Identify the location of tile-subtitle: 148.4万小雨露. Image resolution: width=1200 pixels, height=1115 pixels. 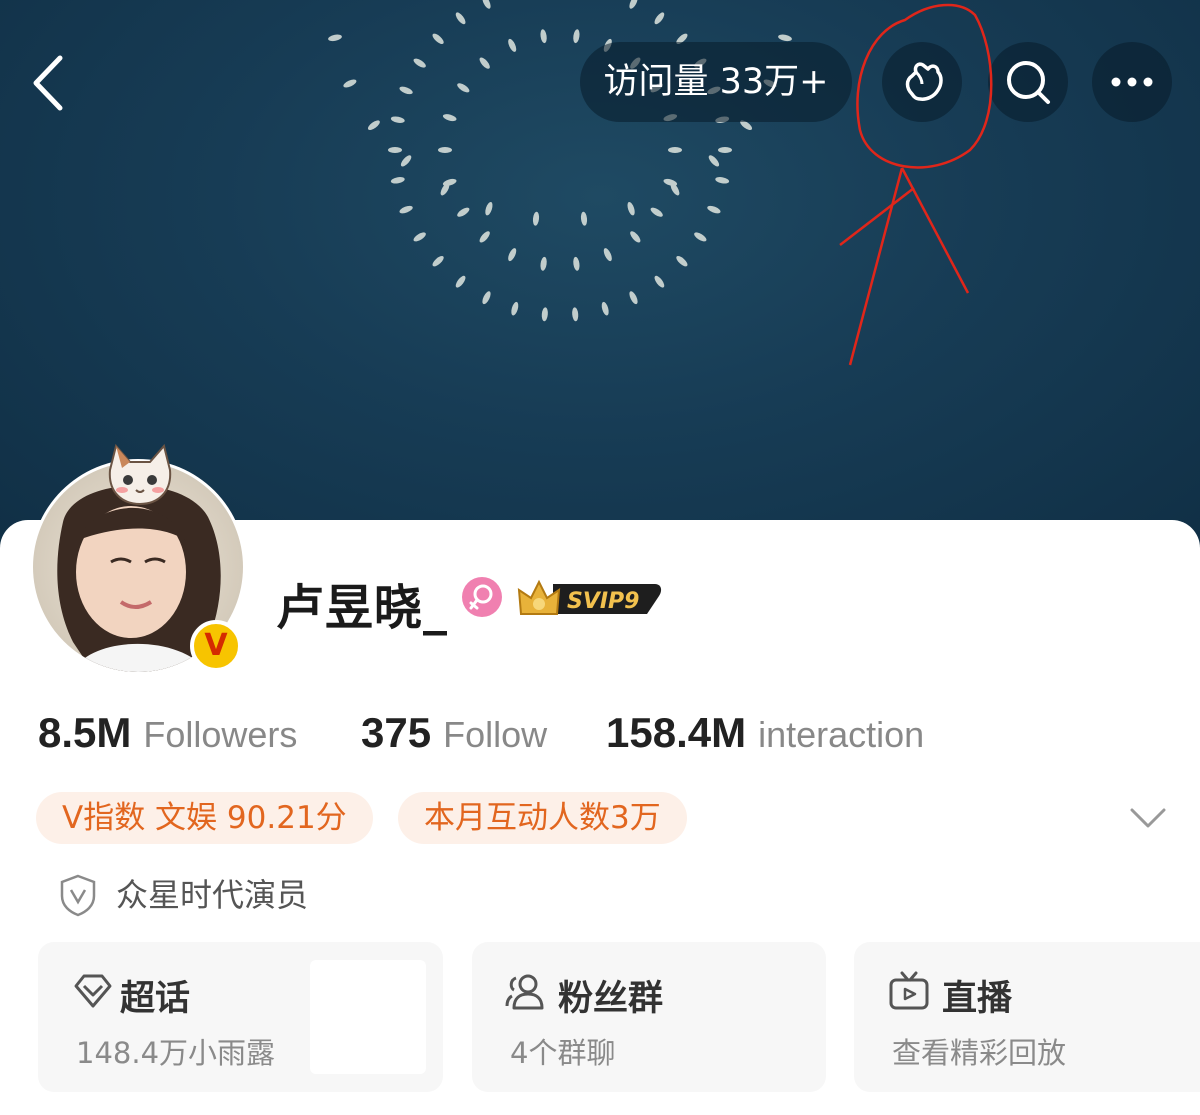
(176, 1053).